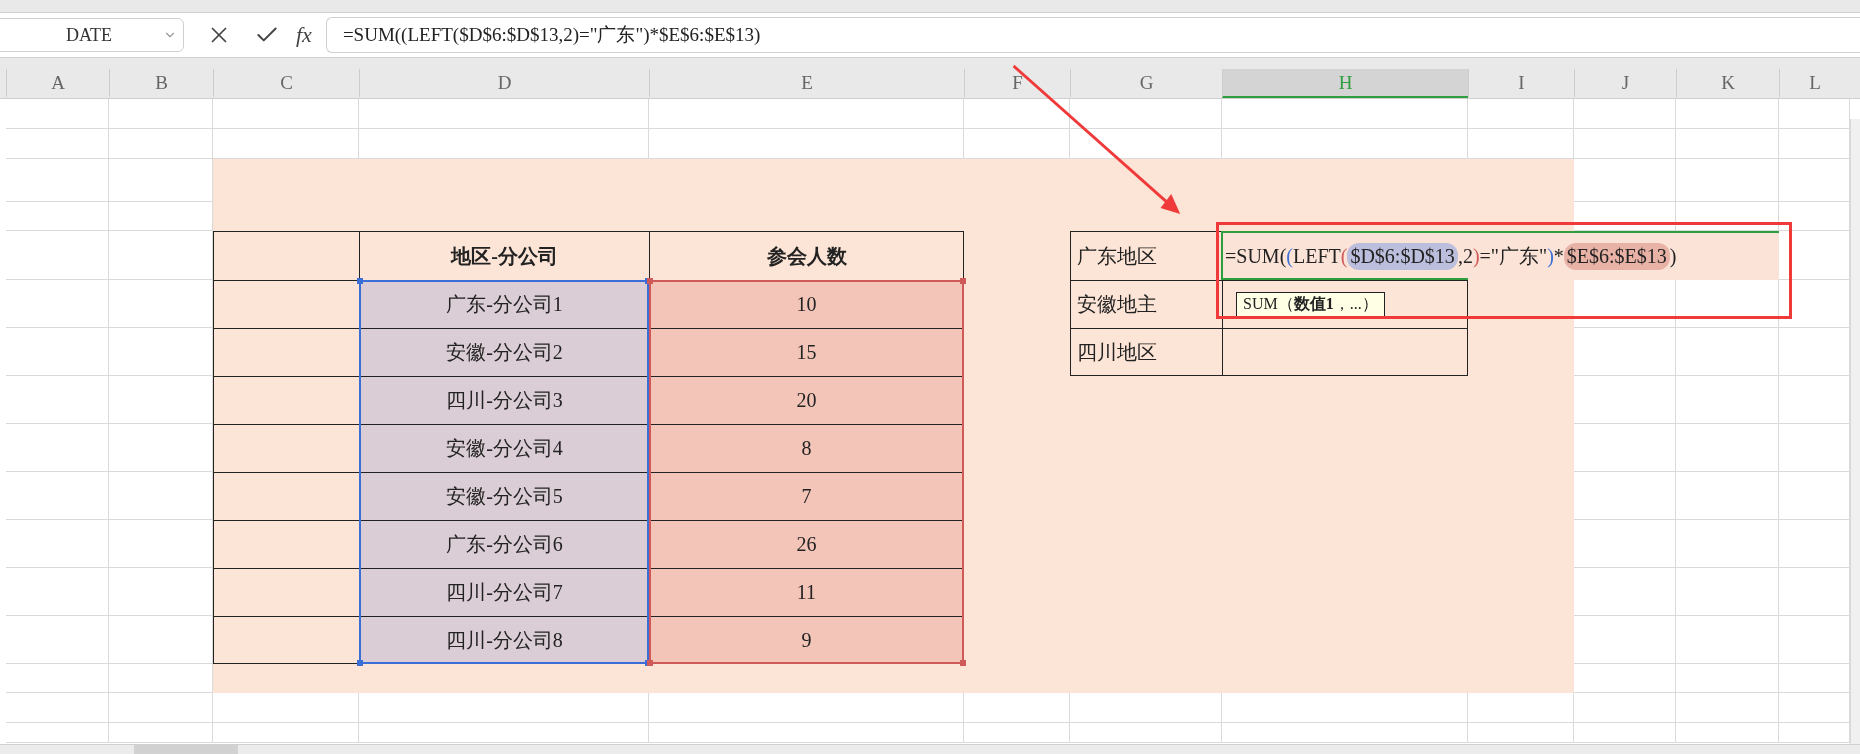  I want to click on column-header: F, so click(1017, 83).